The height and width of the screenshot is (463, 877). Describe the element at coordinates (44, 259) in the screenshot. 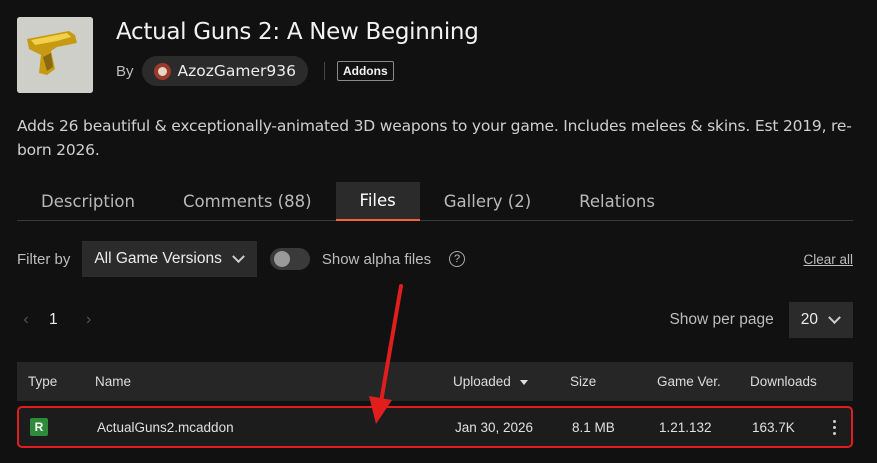

I see `filter-label: Filter by` at that location.